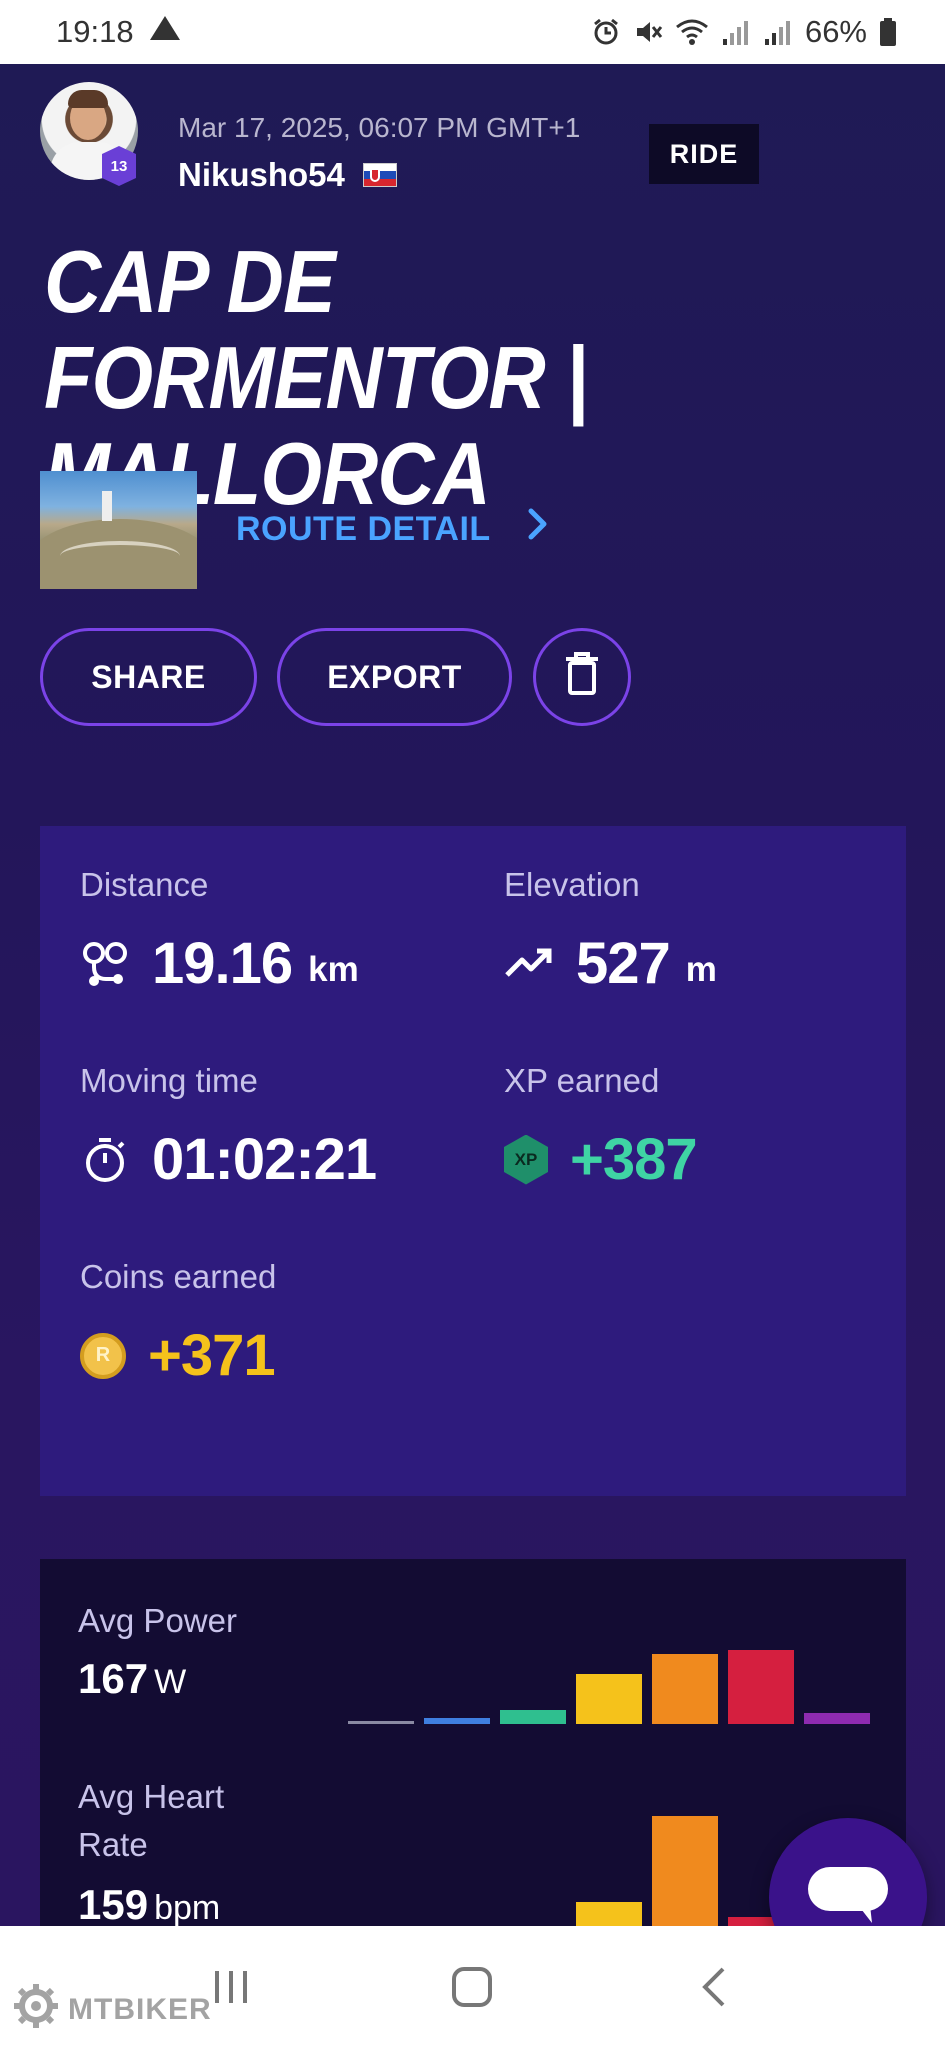 This screenshot has width=945, height=2048. Describe the element at coordinates (36, 2010) in the screenshot. I see `gear-icon` at that location.